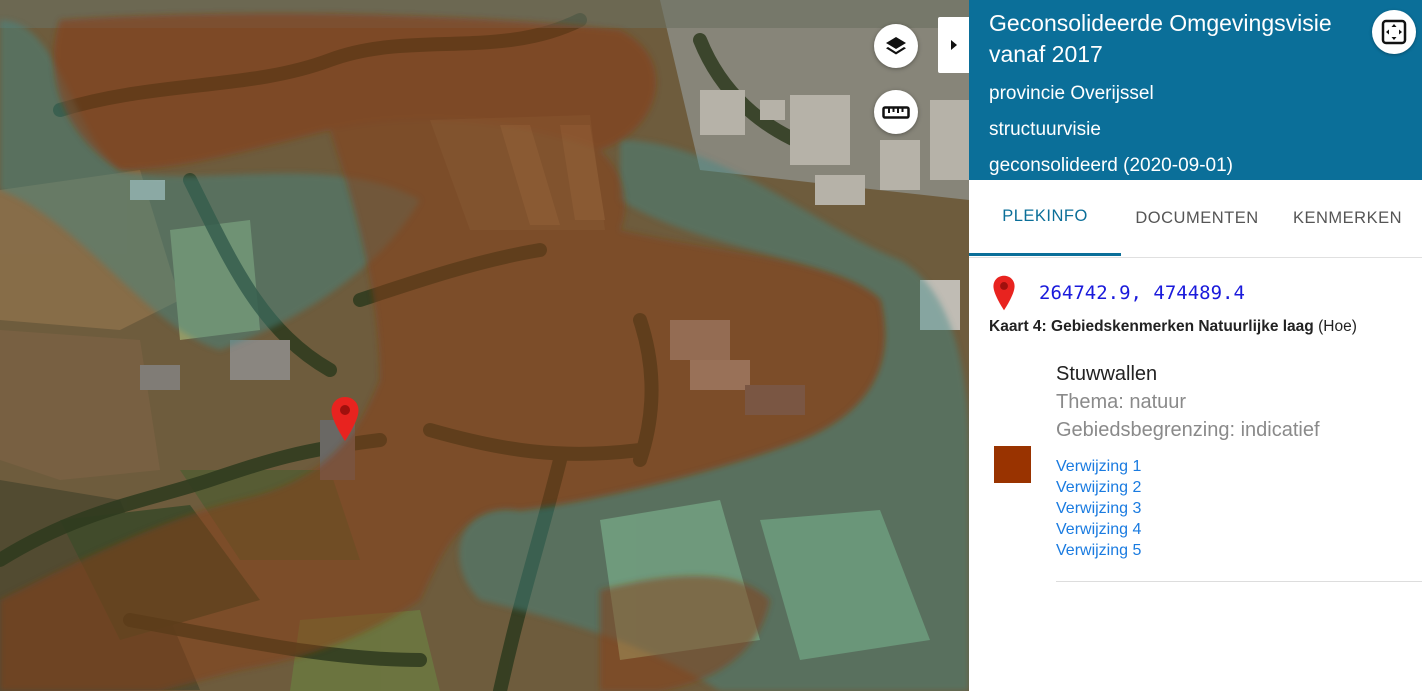  I want to click on collapse-panel-button, so click(953, 45).